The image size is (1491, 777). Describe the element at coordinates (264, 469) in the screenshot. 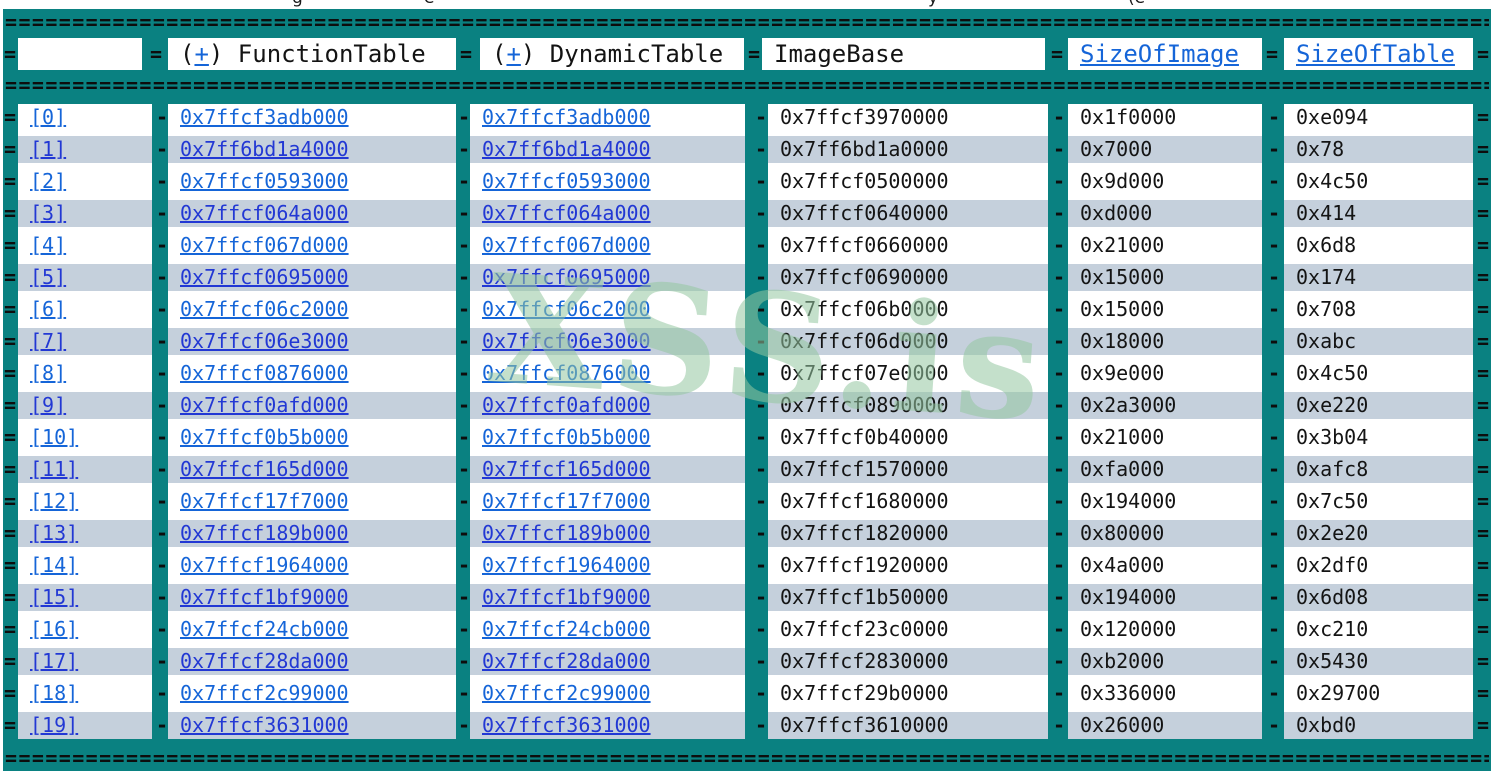

I see `function-table-link: 0x7ffcf165d000` at that location.